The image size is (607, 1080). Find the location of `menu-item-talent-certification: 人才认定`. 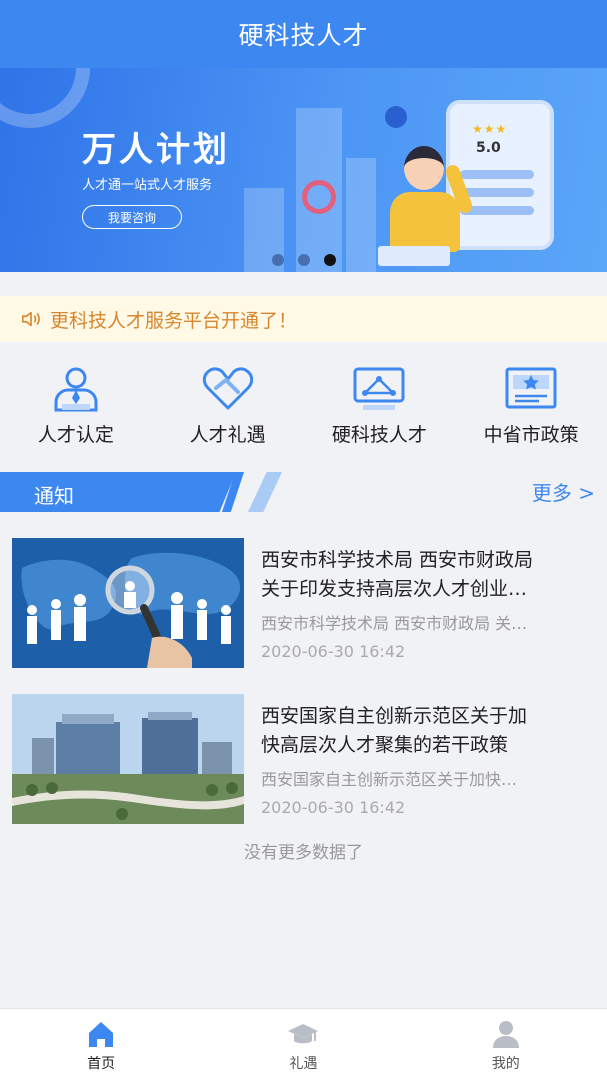

menu-item-talent-certification: 人才认定 is located at coordinates (76, 403).